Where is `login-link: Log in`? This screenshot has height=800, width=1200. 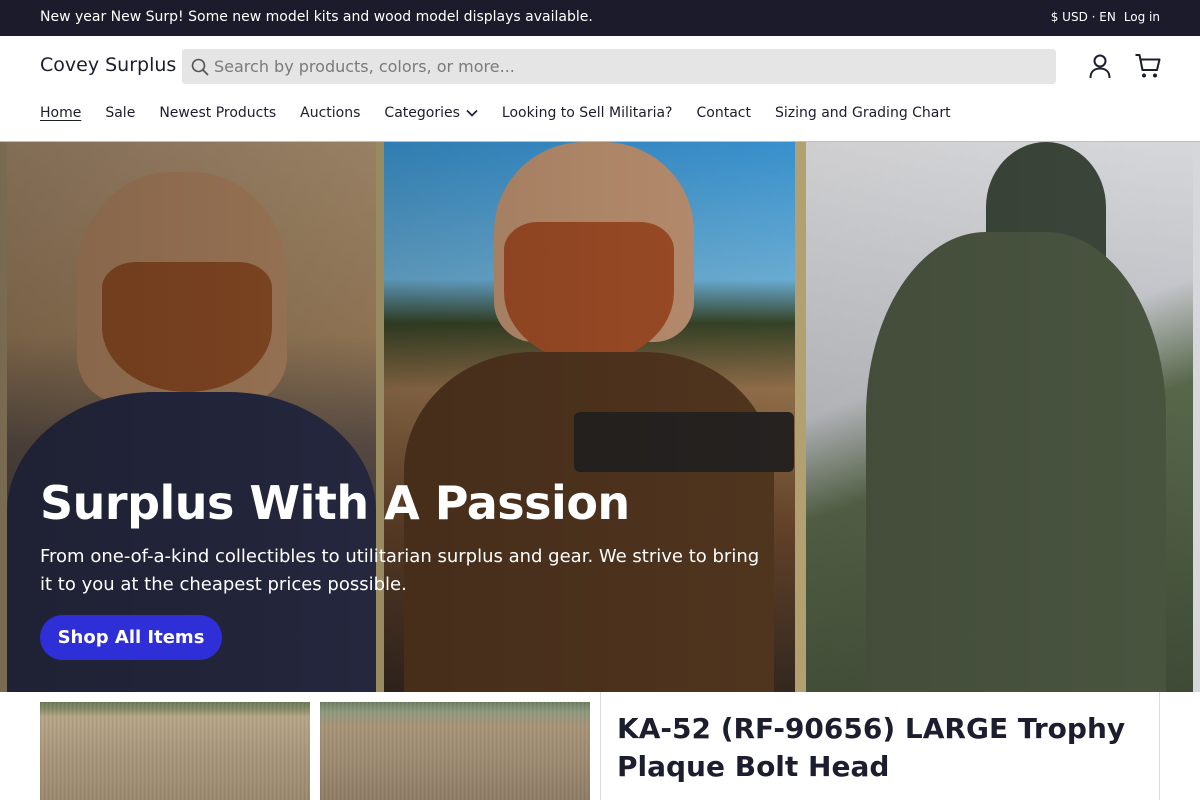
login-link: Log in is located at coordinates (1142, 17).